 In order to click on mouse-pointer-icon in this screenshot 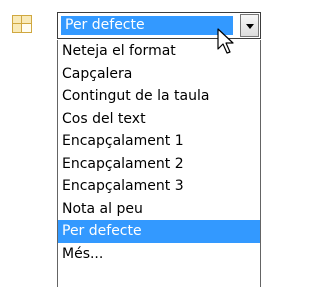, I will do `click(225, 41)`.